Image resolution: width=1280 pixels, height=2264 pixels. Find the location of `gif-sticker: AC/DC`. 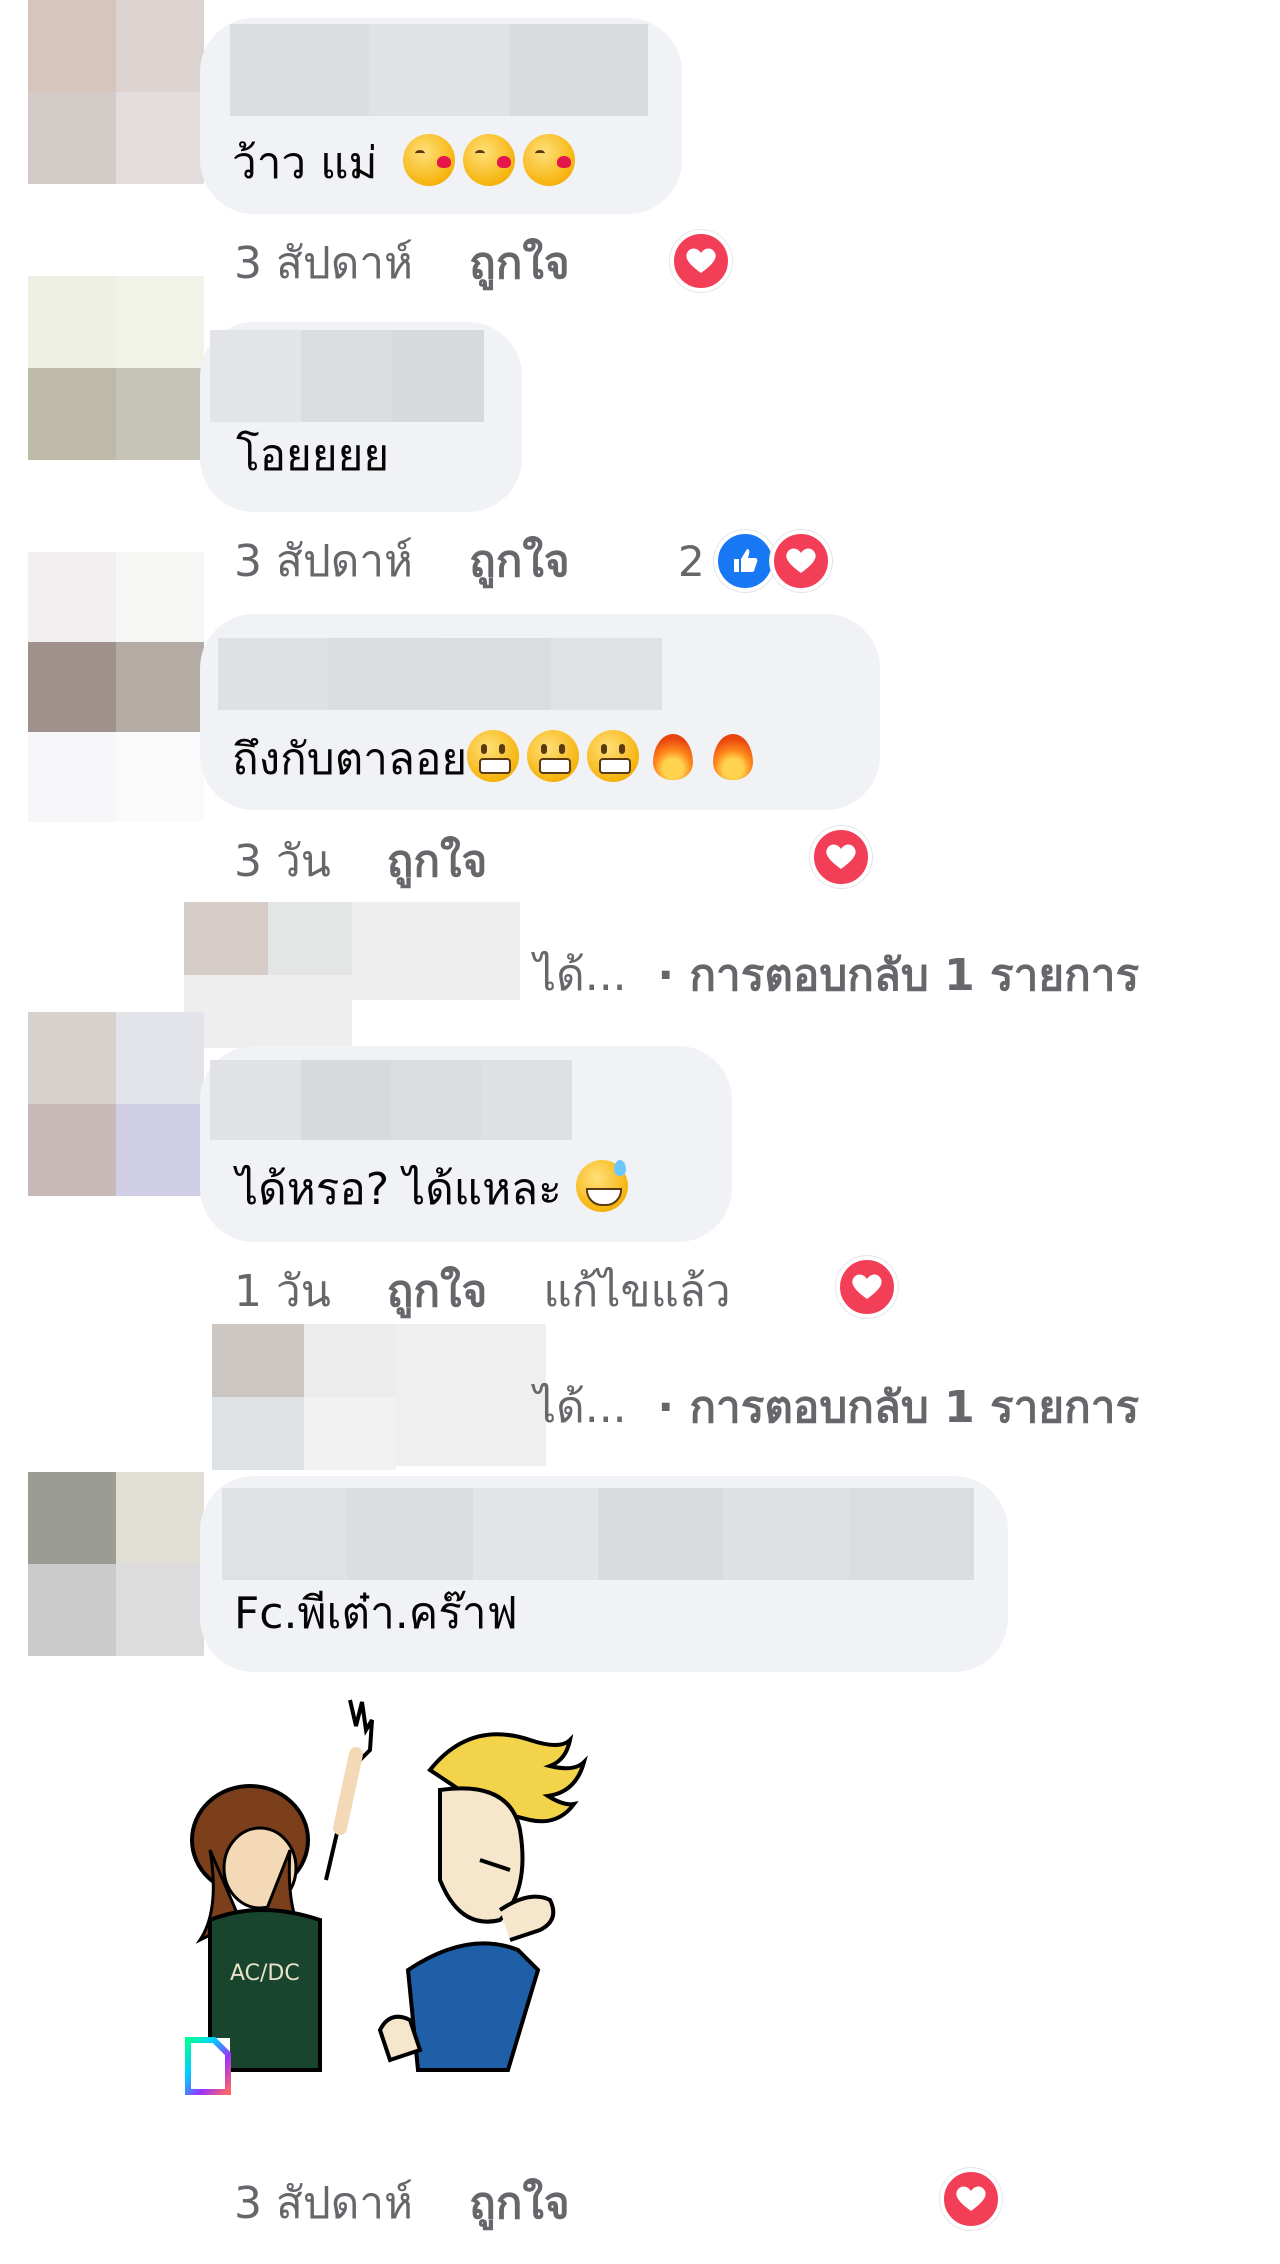

gif-sticker: AC/DC is located at coordinates (400, 1890).